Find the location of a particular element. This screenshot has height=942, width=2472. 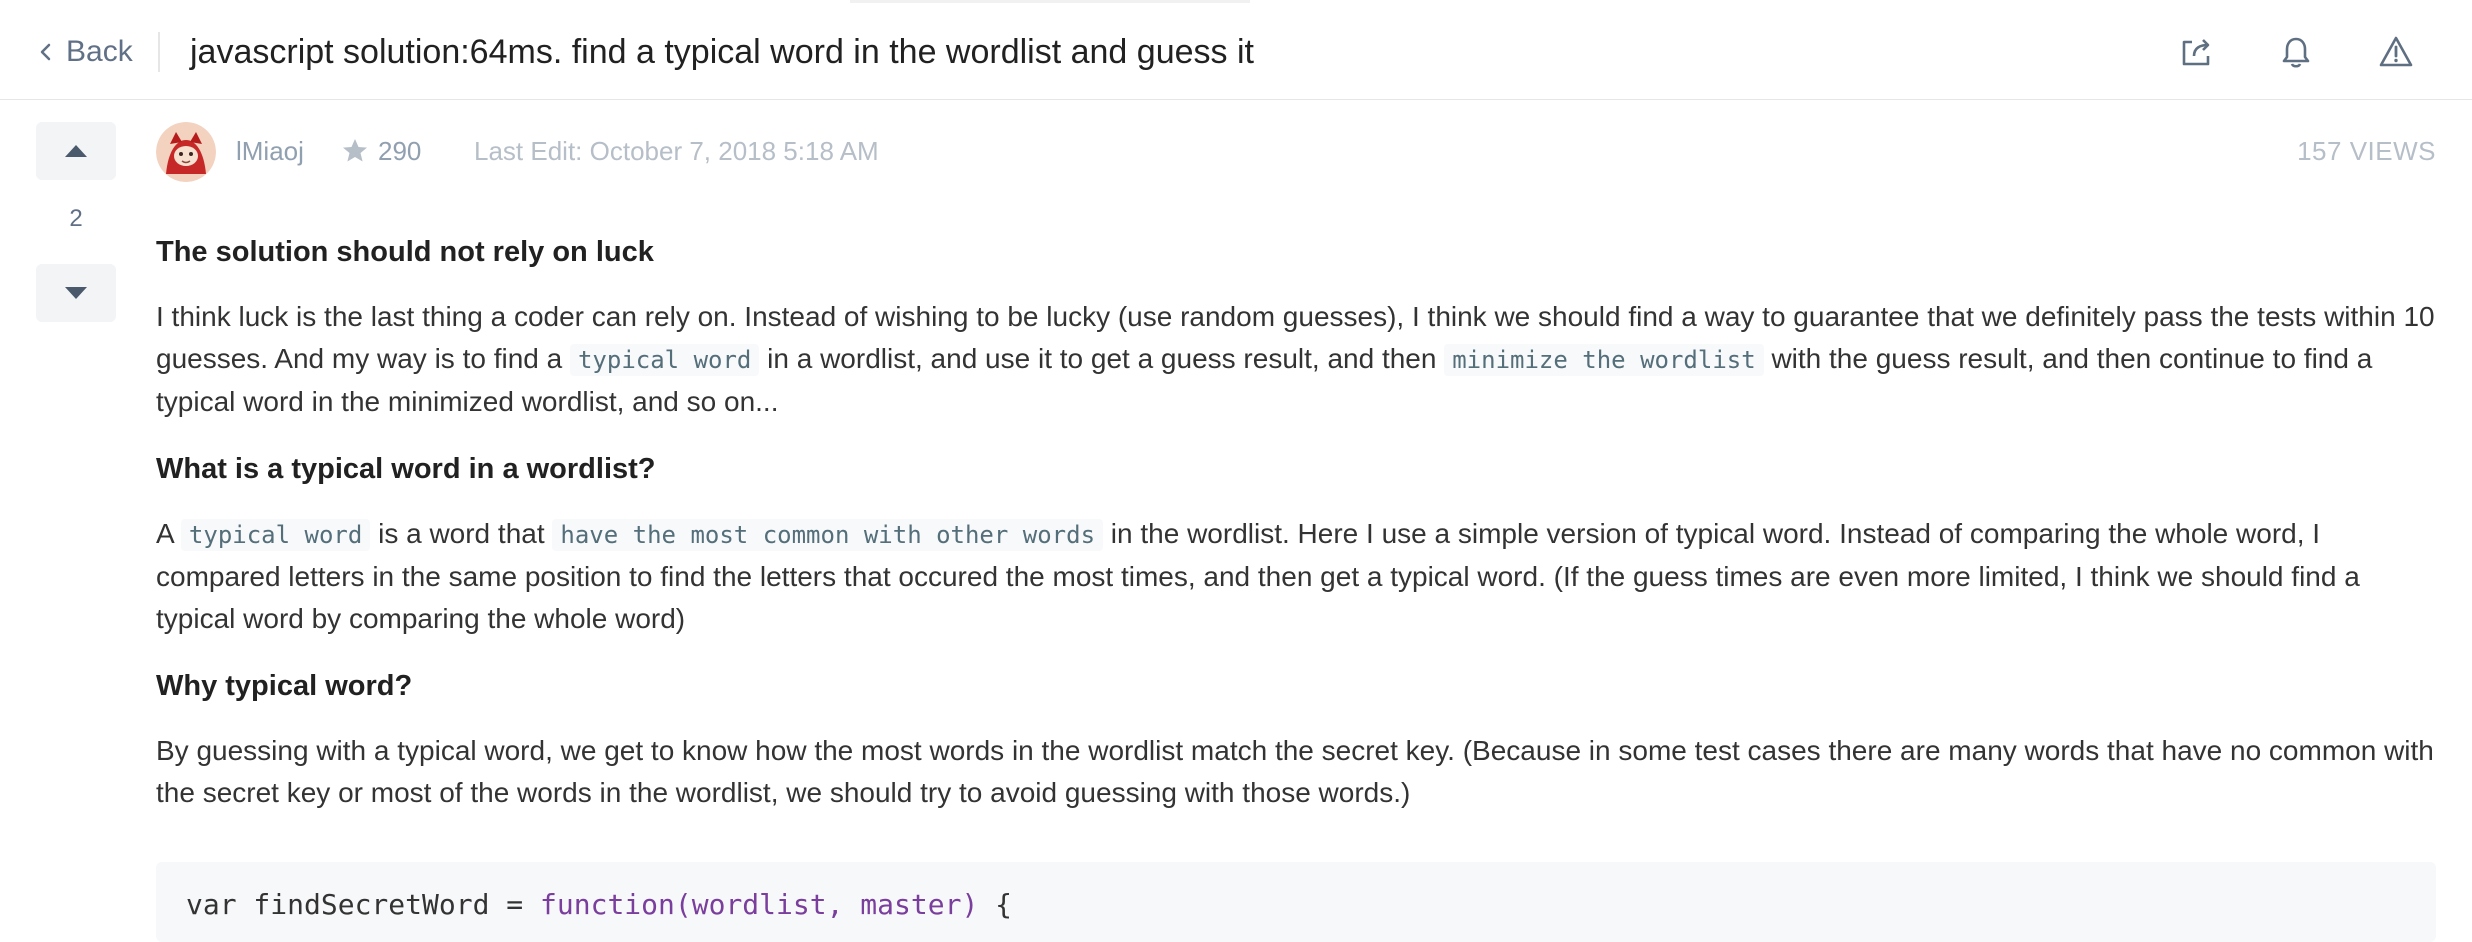

chevron-left-icon is located at coordinates (45, 52).